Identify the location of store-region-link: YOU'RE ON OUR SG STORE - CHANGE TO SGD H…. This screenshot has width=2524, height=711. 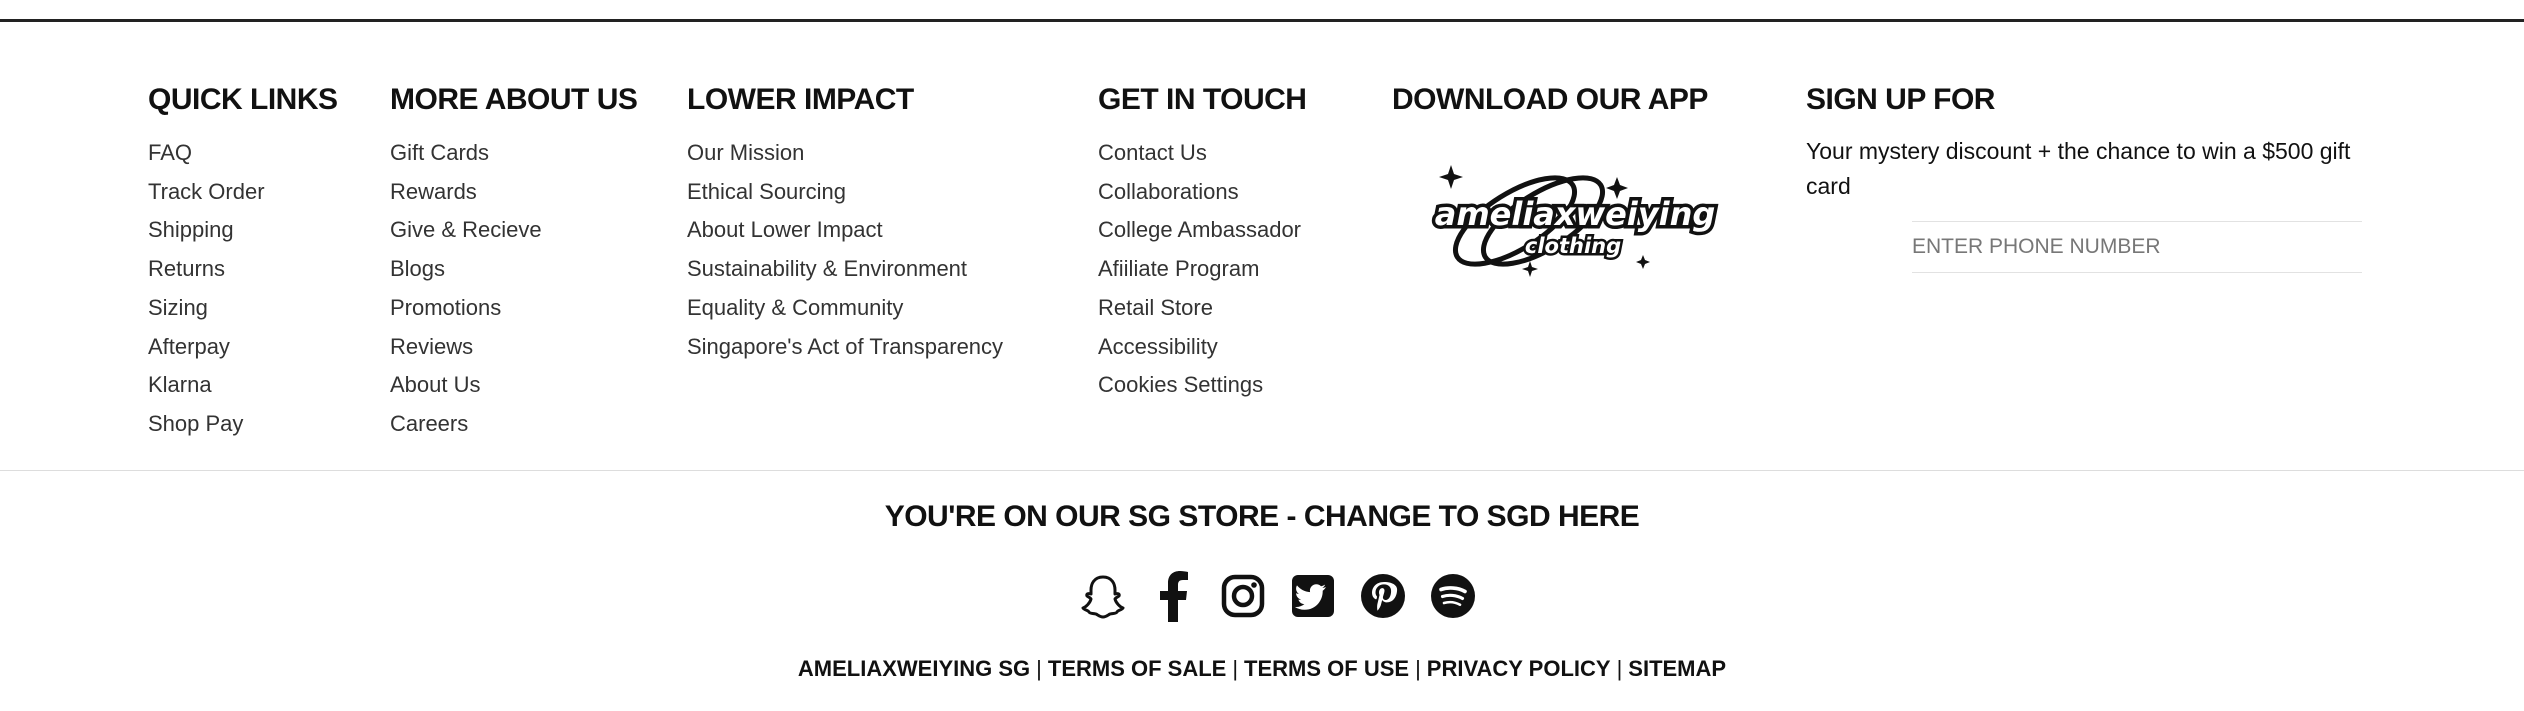
(1262, 517).